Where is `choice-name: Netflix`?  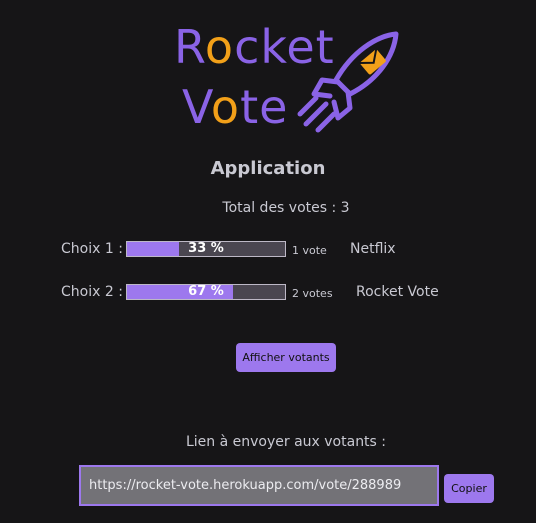 choice-name: Netflix is located at coordinates (373, 249).